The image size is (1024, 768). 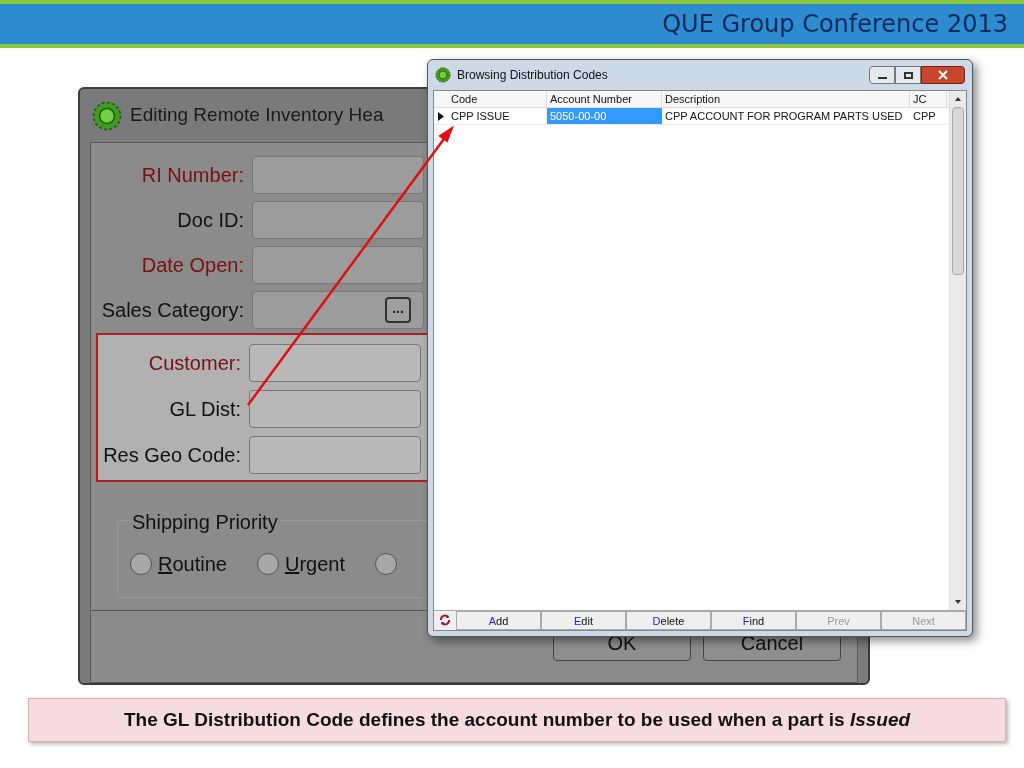 What do you see at coordinates (172, 455) in the screenshot?
I see `field-label: Res Geo Code:` at bounding box center [172, 455].